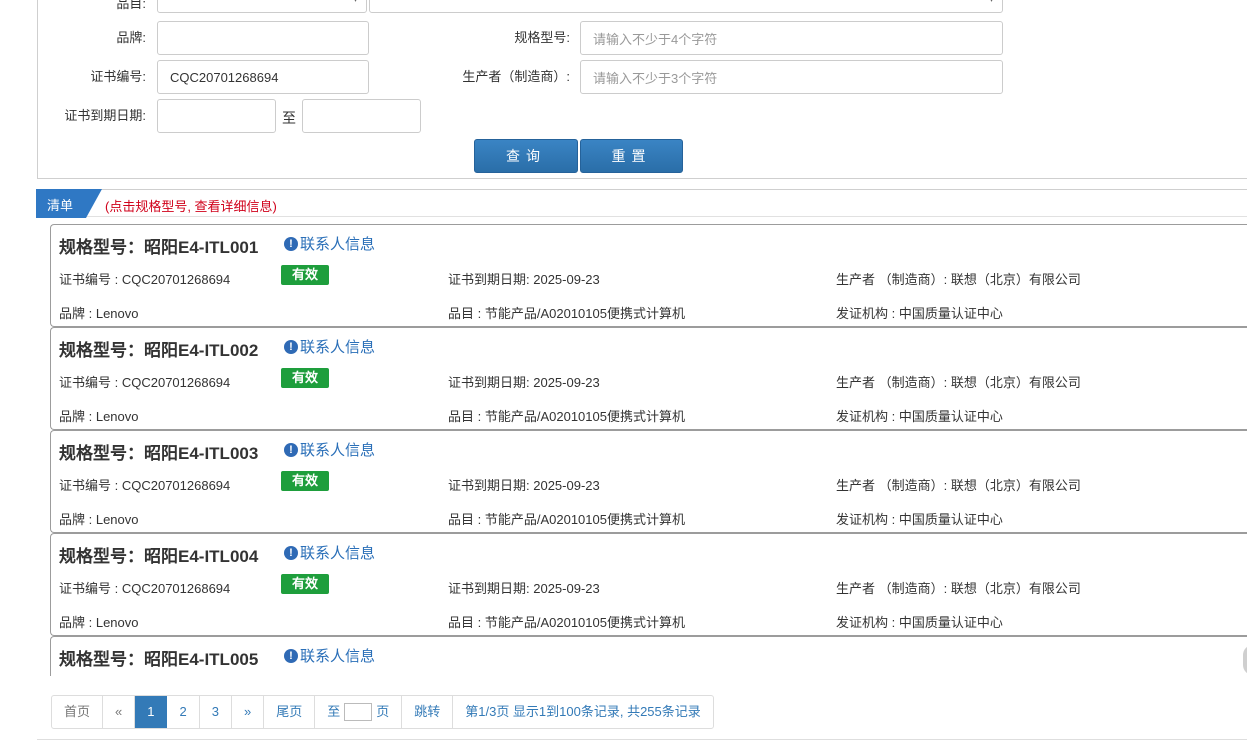  What do you see at coordinates (542, 37) in the screenshot?
I see `model-label: 规格型号:` at bounding box center [542, 37].